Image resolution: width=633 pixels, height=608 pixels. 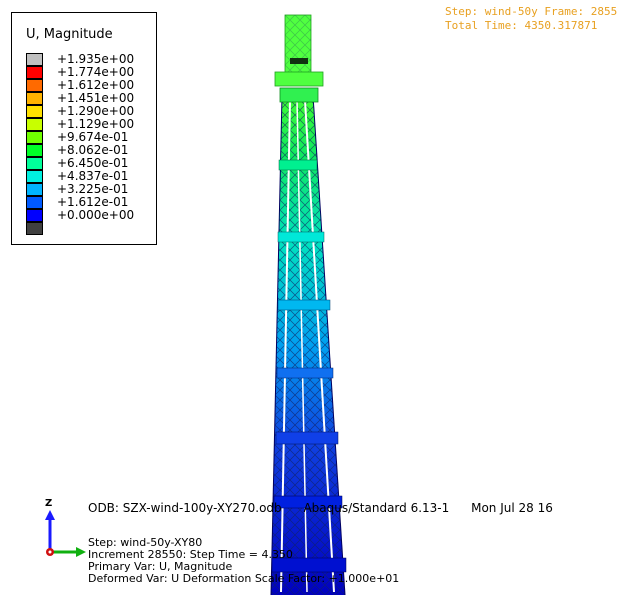 What do you see at coordinates (93, 137) in the screenshot?
I see `legend-label: +9.674e-01` at bounding box center [93, 137].